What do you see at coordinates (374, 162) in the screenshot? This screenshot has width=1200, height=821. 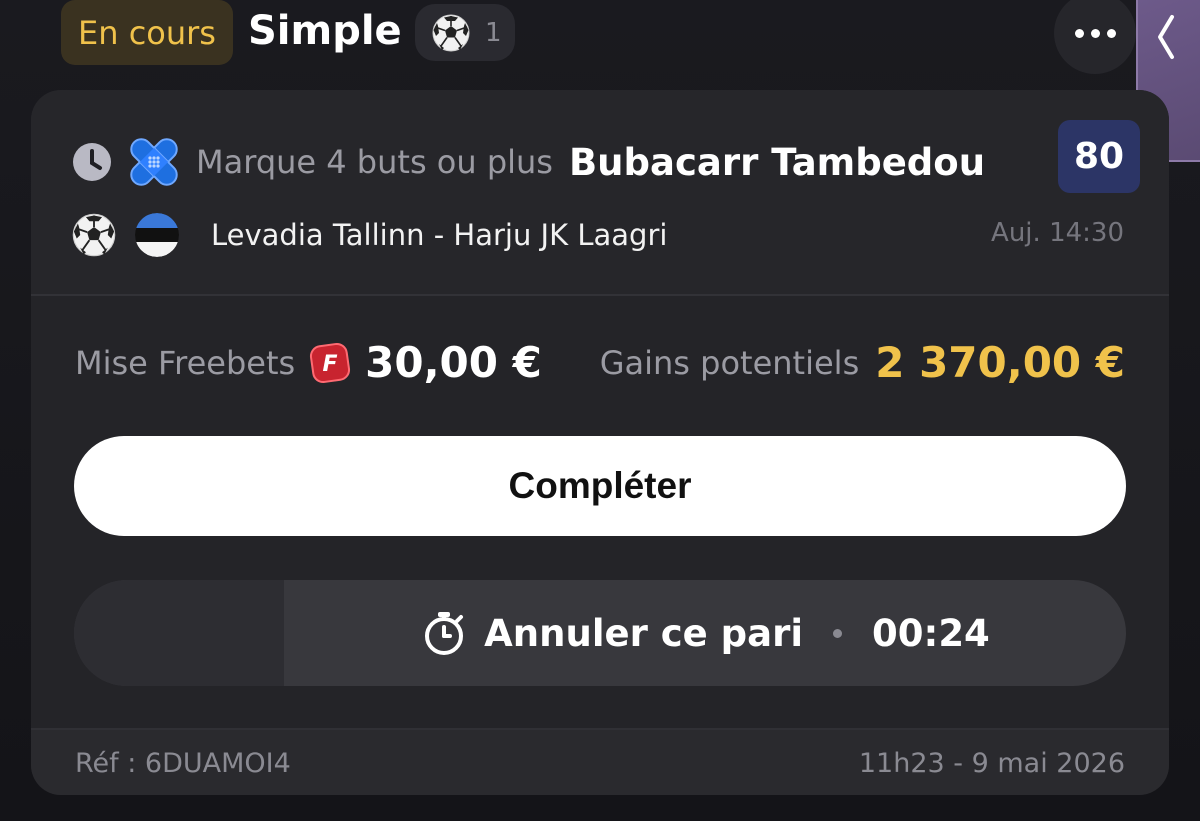 I see `market-label: Marque 4 buts ou plus` at bounding box center [374, 162].